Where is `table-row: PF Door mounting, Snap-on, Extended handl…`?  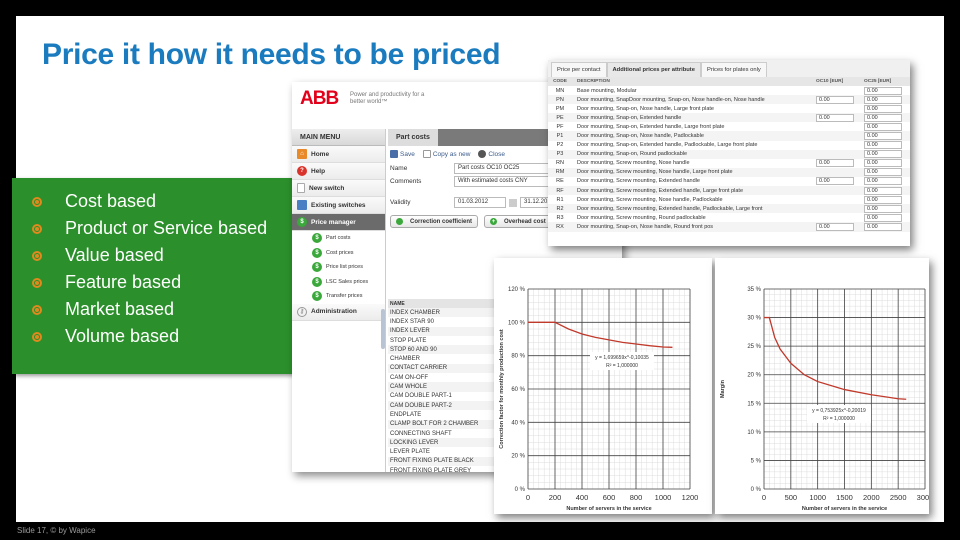 table-row: PF Door mounting, Snap-on, Extended handl… is located at coordinates (729, 126).